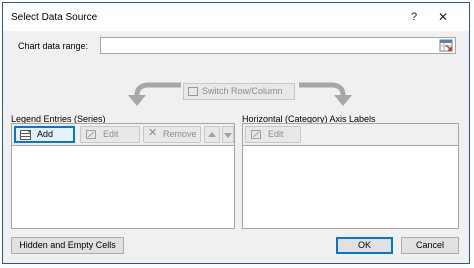 This screenshot has width=474, height=268. Describe the element at coordinates (278, 45) in the screenshot. I see `chart-data-range-input` at that location.